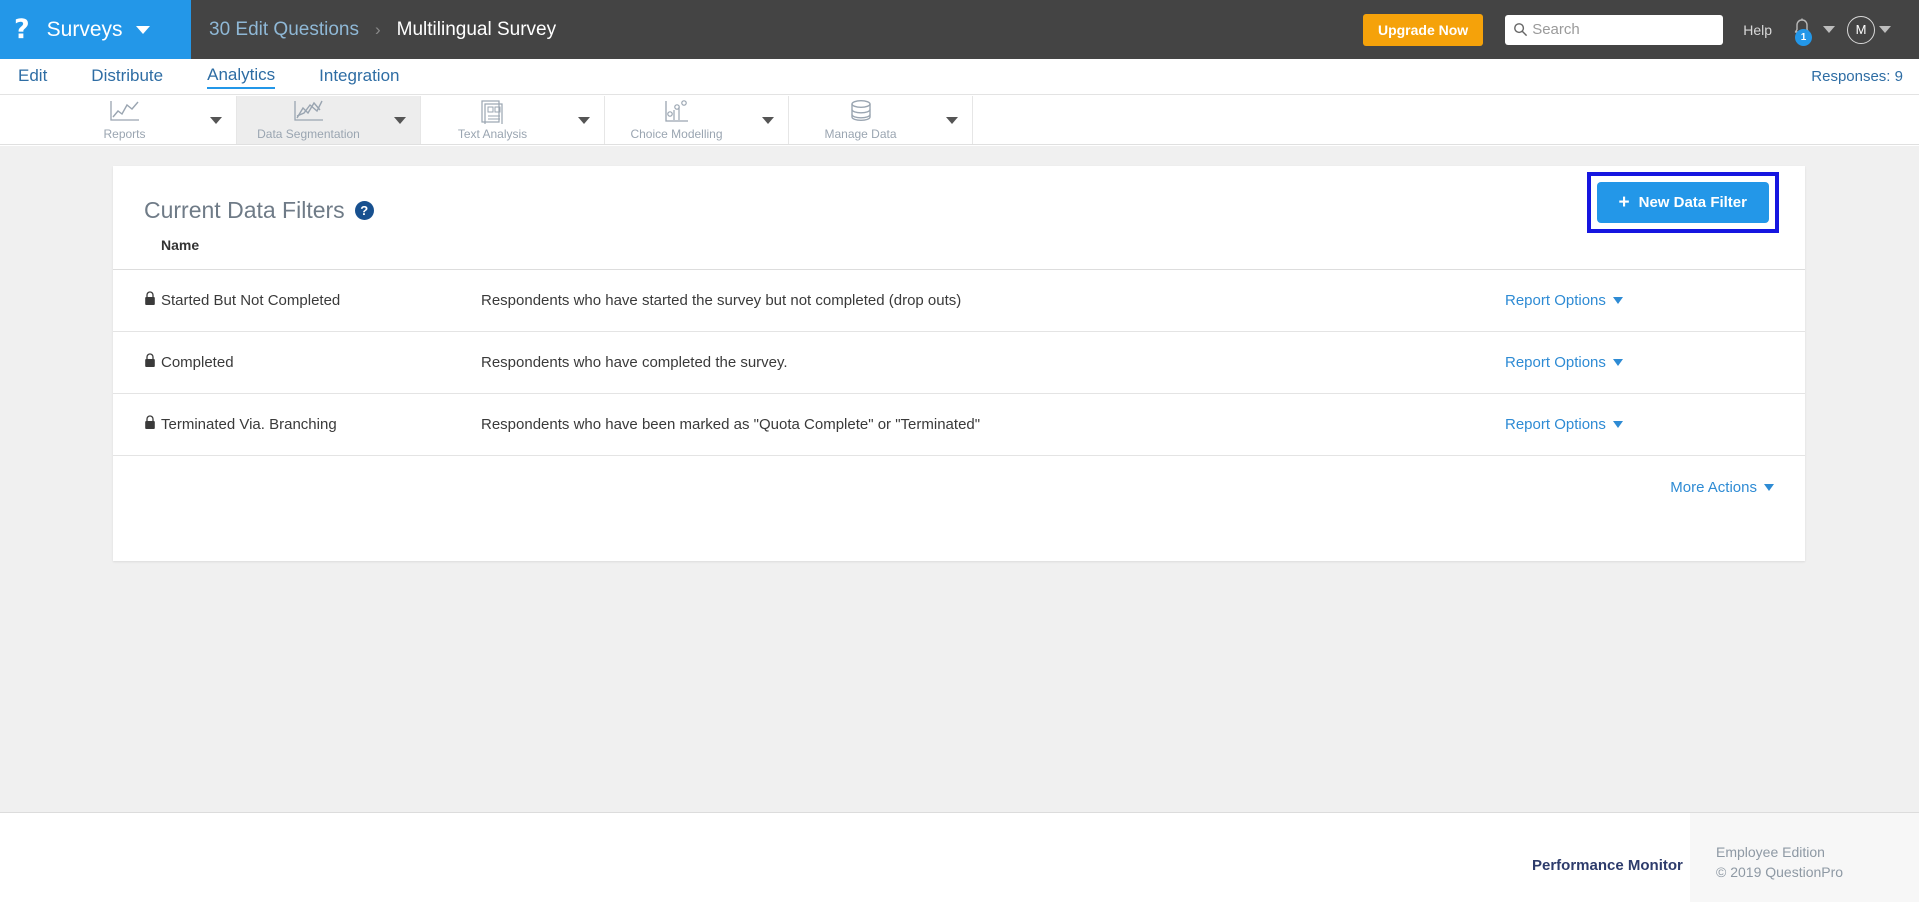  I want to click on table-header-row: Name, so click(959, 251).